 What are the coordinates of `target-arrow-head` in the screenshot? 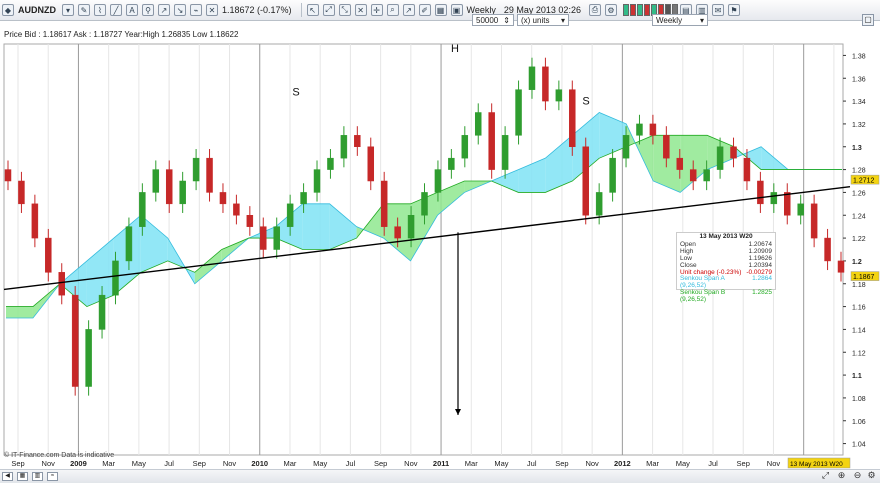 It's located at (458, 412).